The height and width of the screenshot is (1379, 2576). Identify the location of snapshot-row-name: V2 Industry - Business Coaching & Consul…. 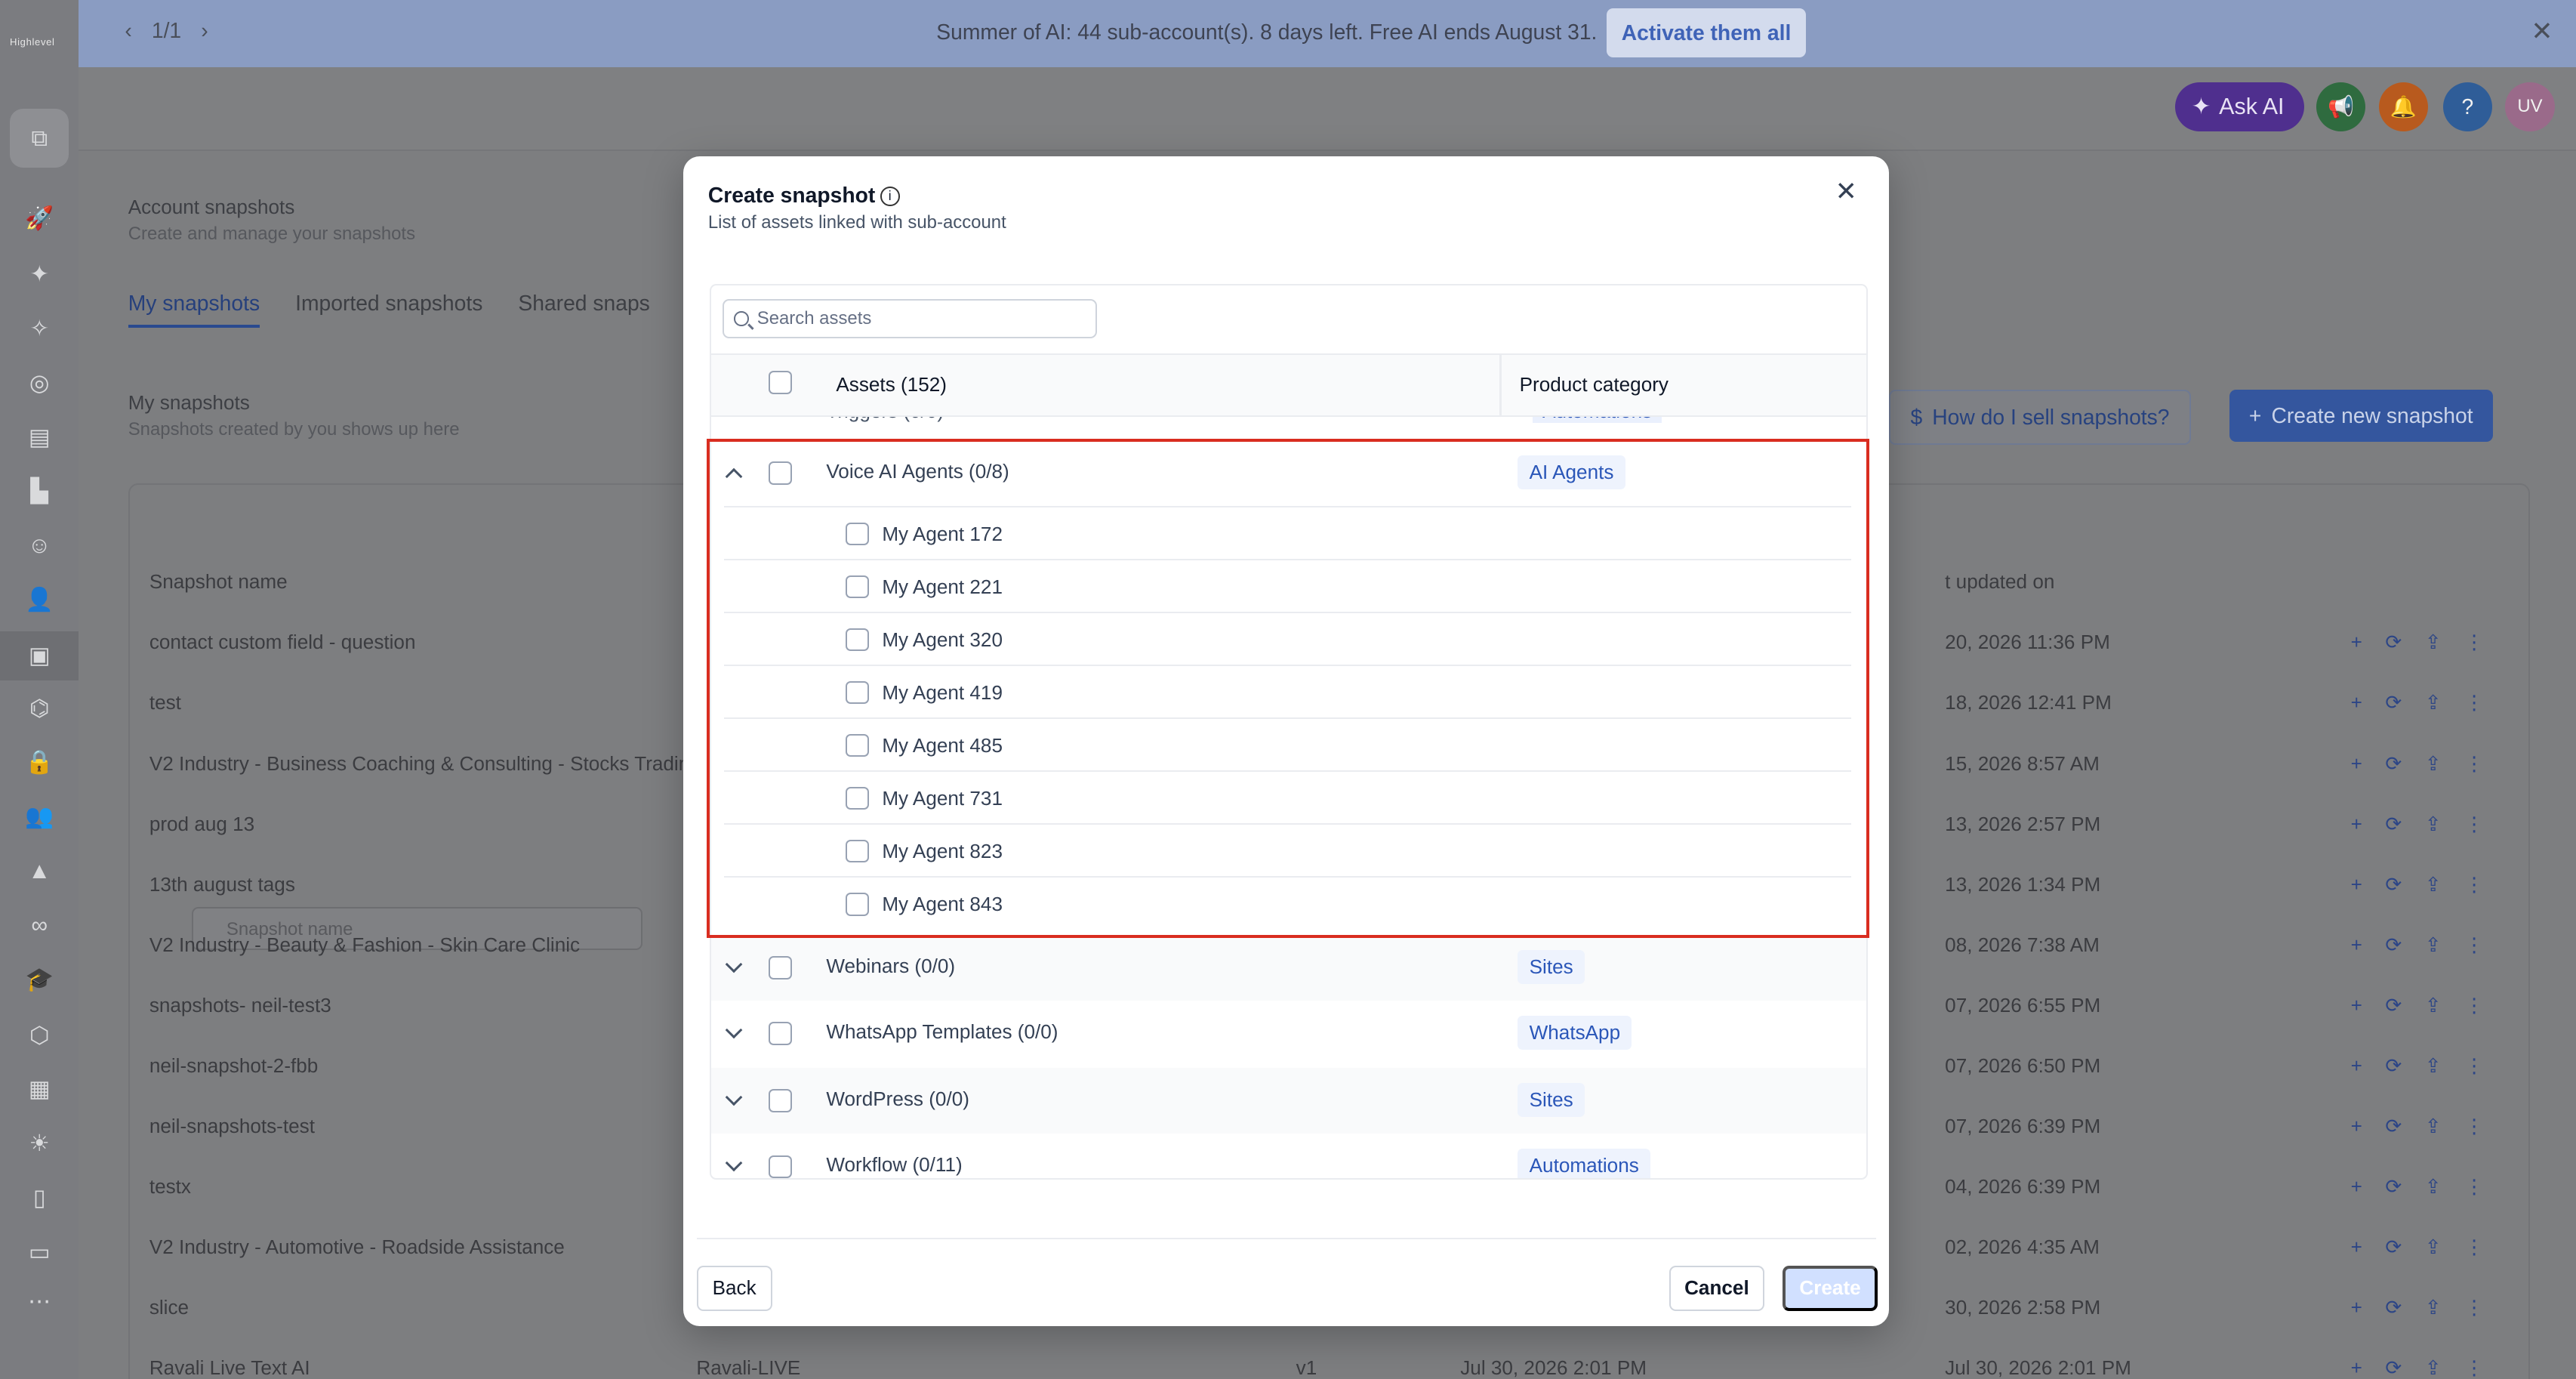
(460, 764).